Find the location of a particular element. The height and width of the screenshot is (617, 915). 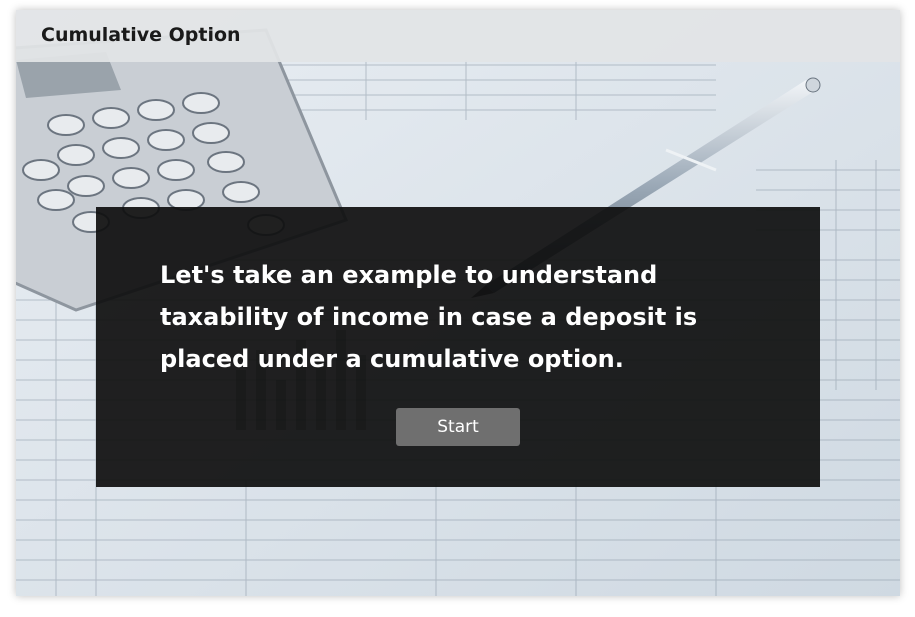

page-title: Cumulative Option is located at coordinates (141, 35).